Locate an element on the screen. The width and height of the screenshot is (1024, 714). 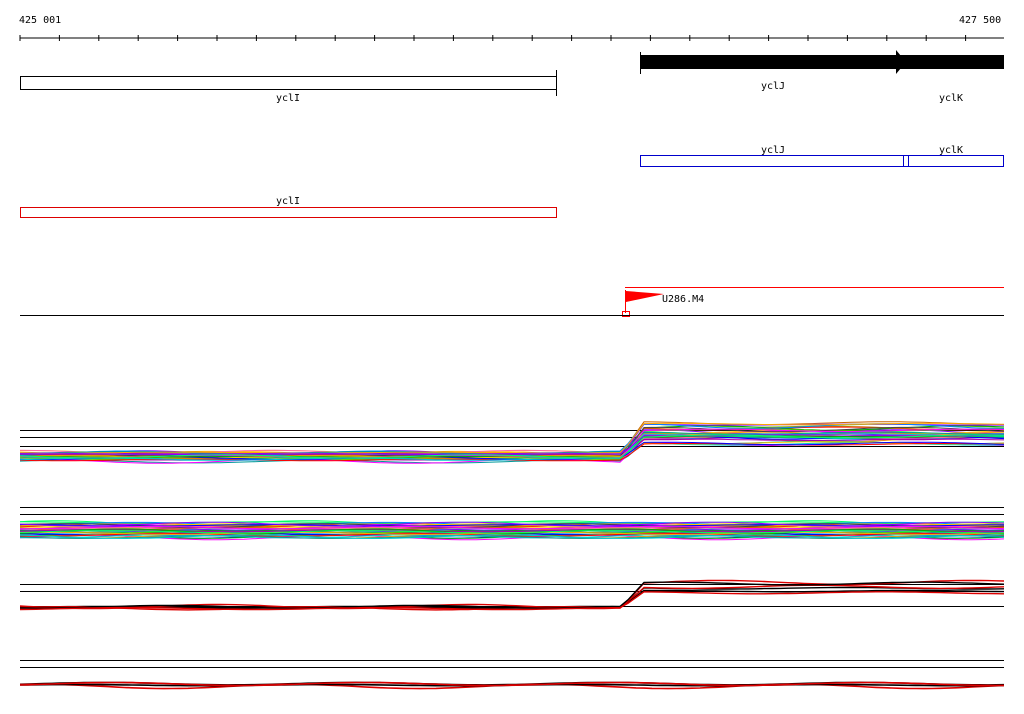
blue-track-label-yclk: yclK is located at coordinates (951, 150).